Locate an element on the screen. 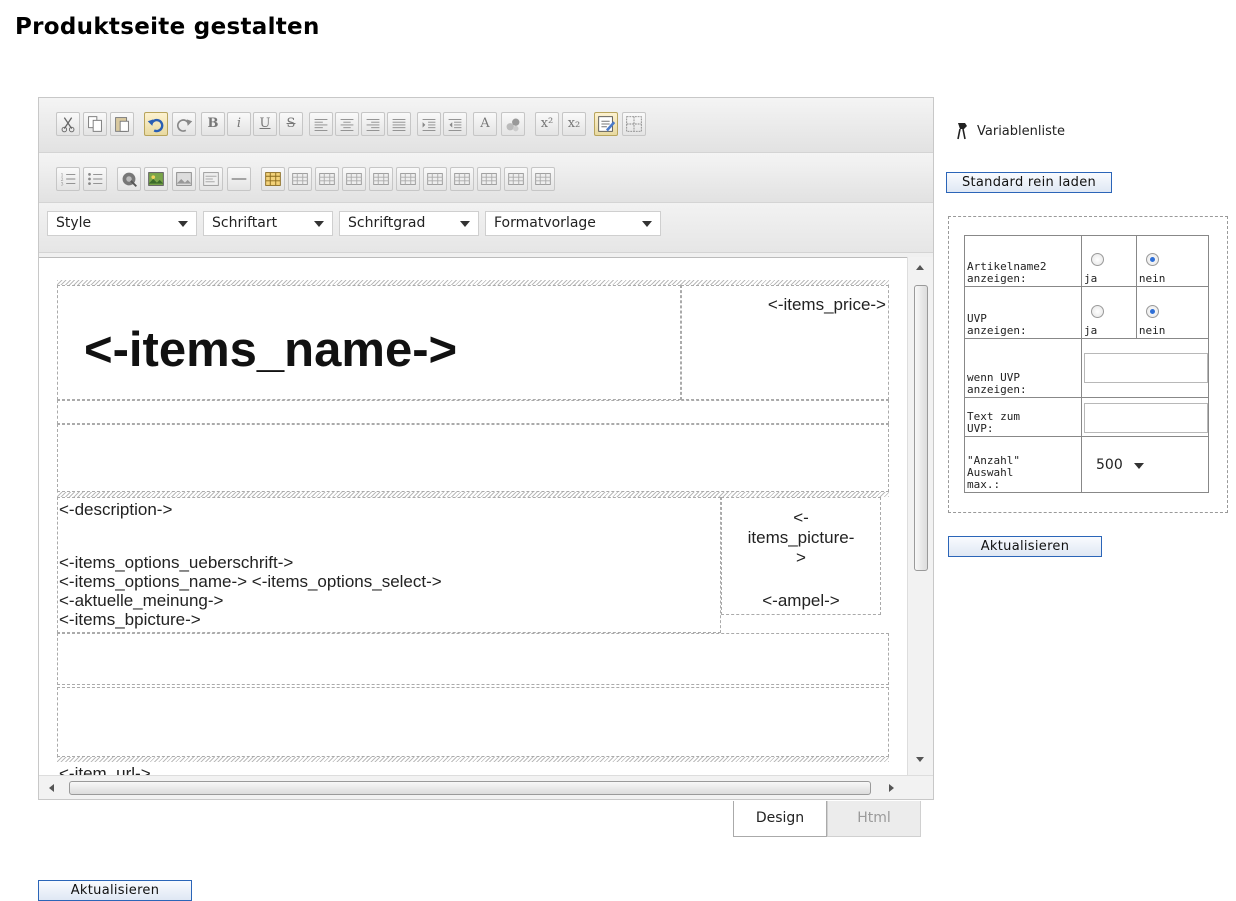  items-price-cell: <-items_price-> is located at coordinates (785, 342).